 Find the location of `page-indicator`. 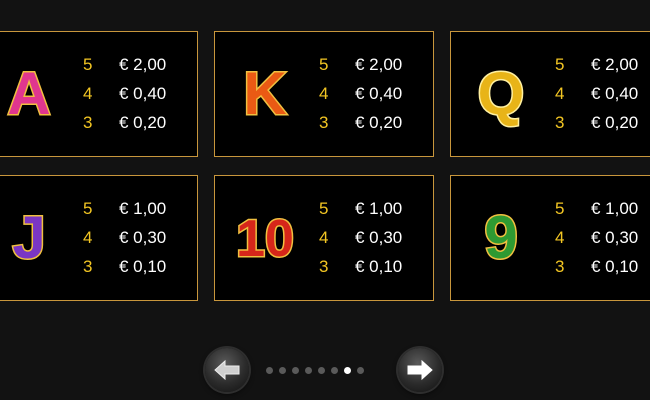

page-indicator is located at coordinates (318, 371).